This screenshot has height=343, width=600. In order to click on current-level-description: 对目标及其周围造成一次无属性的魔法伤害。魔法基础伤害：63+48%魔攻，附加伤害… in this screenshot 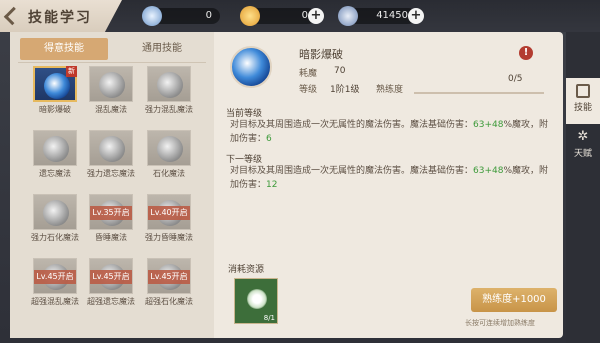, I will do `click(390, 132)`.